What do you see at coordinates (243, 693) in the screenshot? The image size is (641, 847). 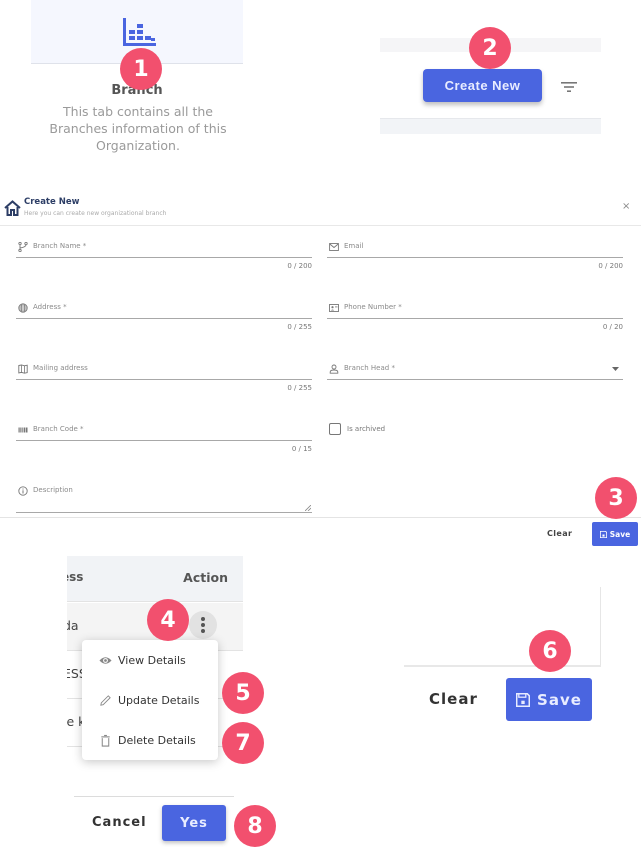 I see `step-badge-5: 5` at bounding box center [243, 693].